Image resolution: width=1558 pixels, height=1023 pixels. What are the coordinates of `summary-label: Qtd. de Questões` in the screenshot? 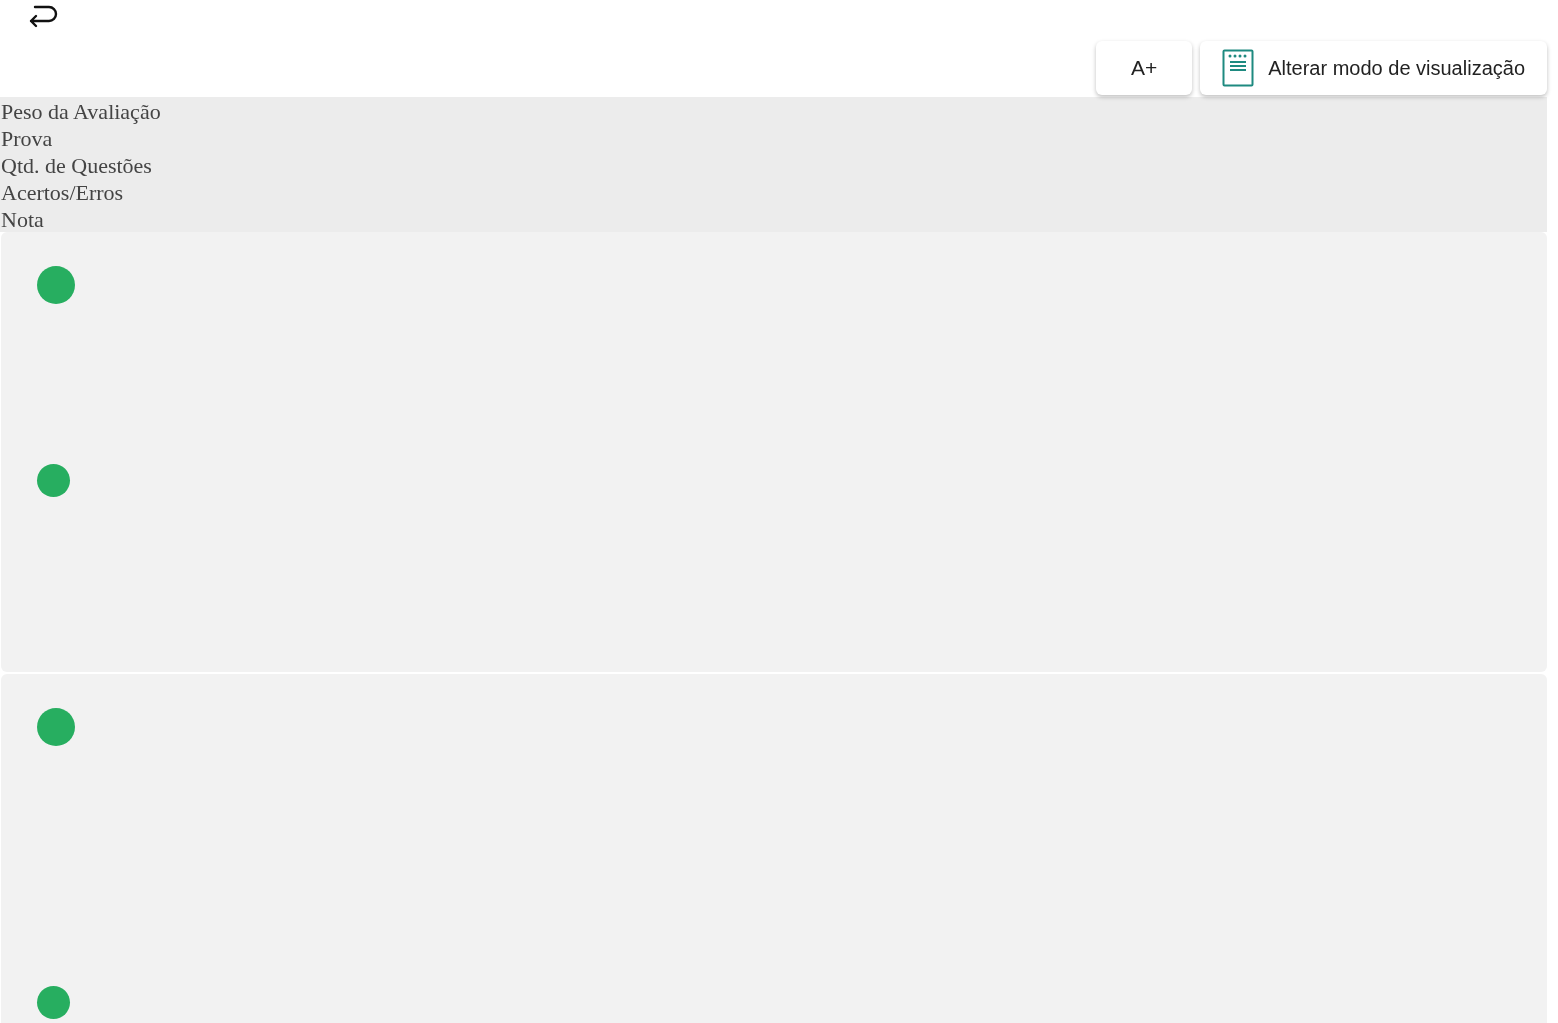 It's located at (76, 165).